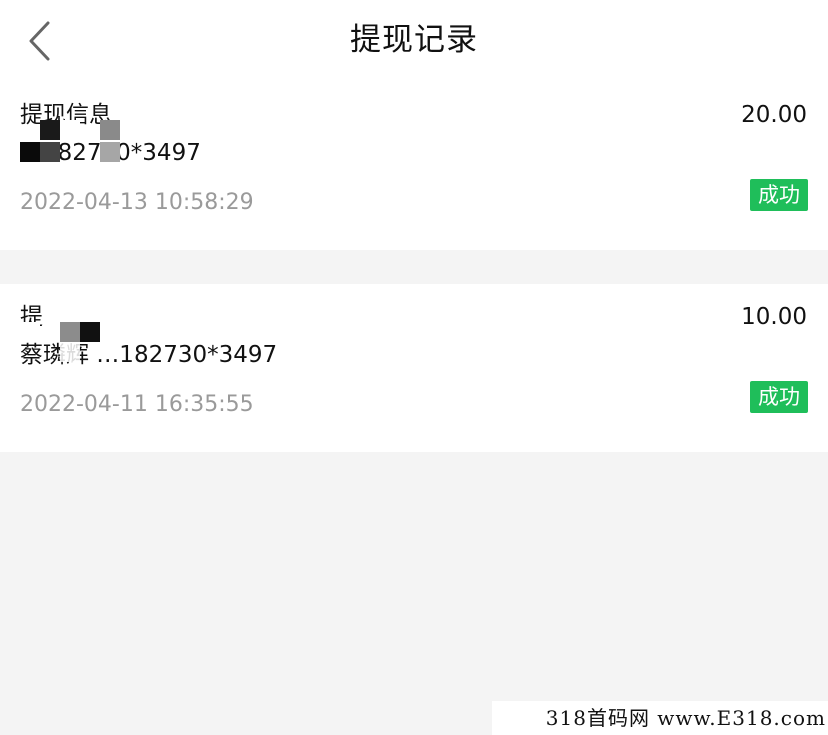 The image size is (828, 735). What do you see at coordinates (774, 317) in the screenshot?
I see `record-amount: 10.00` at bounding box center [774, 317].